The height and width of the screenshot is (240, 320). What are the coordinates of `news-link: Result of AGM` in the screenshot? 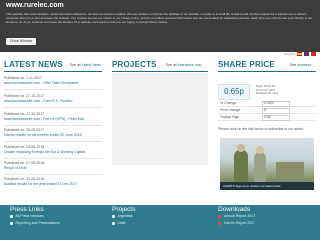 It's located at (53, 168).